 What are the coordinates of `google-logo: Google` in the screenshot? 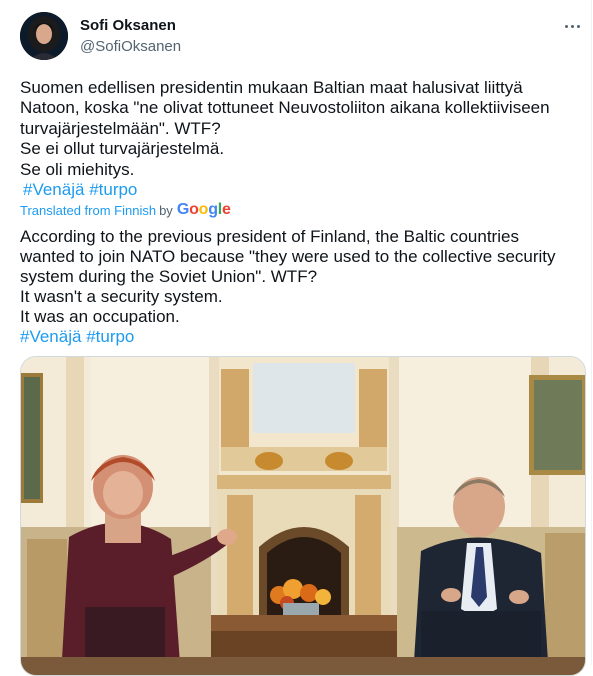 It's located at (203, 209).